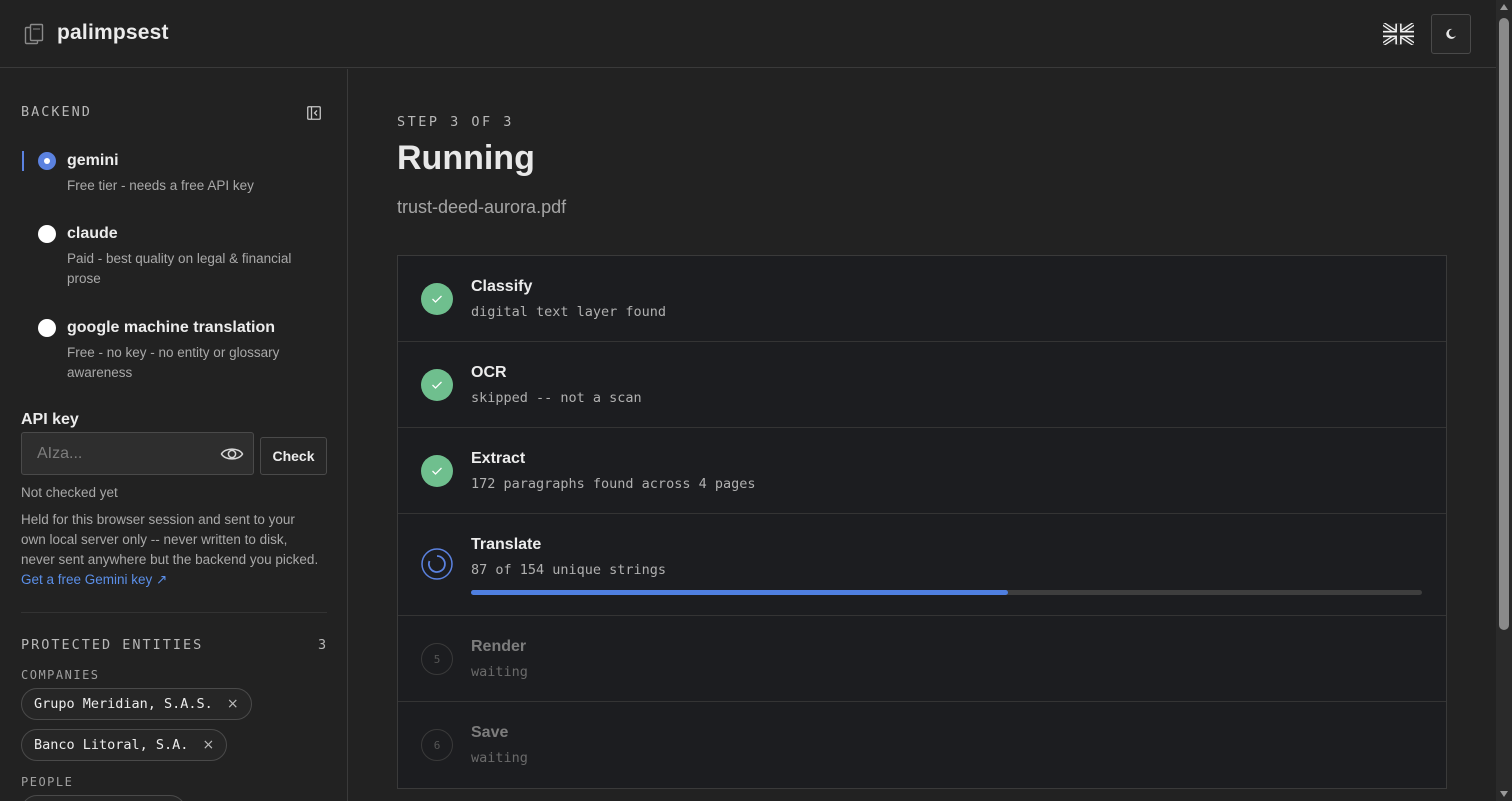 This screenshot has width=1512, height=801. What do you see at coordinates (47, 161) in the screenshot?
I see `radio-gemini` at bounding box center [47, 161].